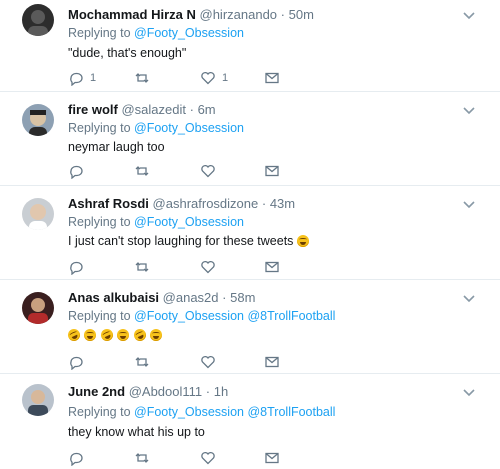 The image size is (500, 469). I want to click on display-name: June 2nd, so click(96, 391).